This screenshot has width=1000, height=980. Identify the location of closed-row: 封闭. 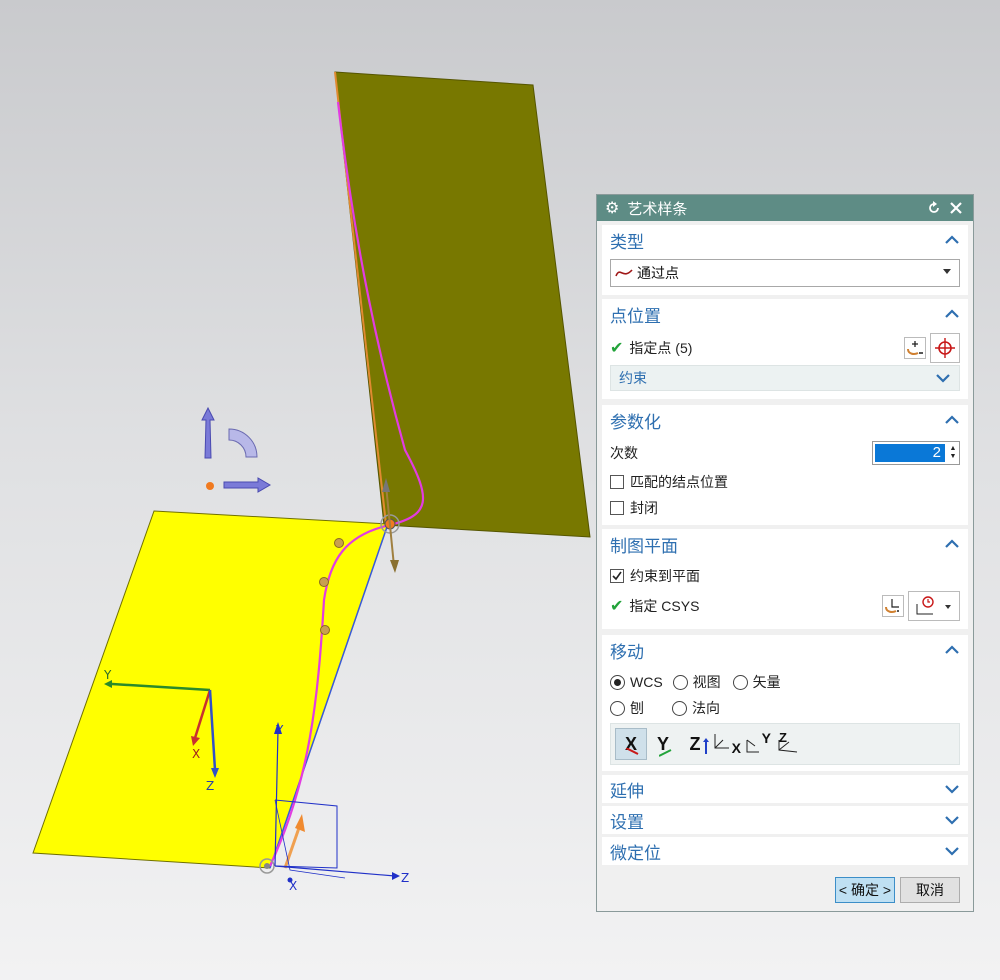
(785, 508).